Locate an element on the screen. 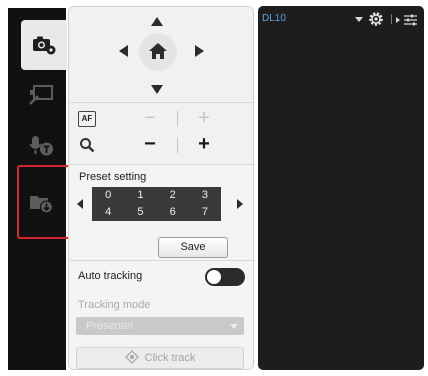  sidebar-item-audio is located at coordinates (41, 145).